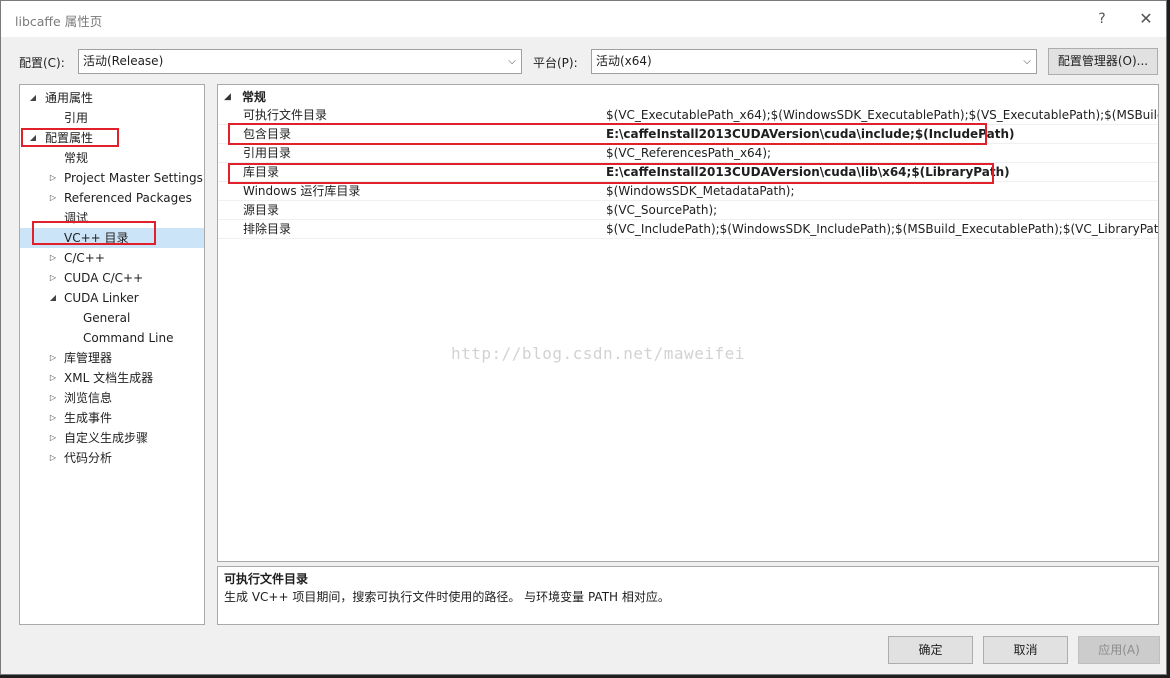 The image size is (1170, 678). What do you see at coordinates (1146, 19) in the screenshot?
I see `close-button: ✕` at bounding box center [1146, 19].